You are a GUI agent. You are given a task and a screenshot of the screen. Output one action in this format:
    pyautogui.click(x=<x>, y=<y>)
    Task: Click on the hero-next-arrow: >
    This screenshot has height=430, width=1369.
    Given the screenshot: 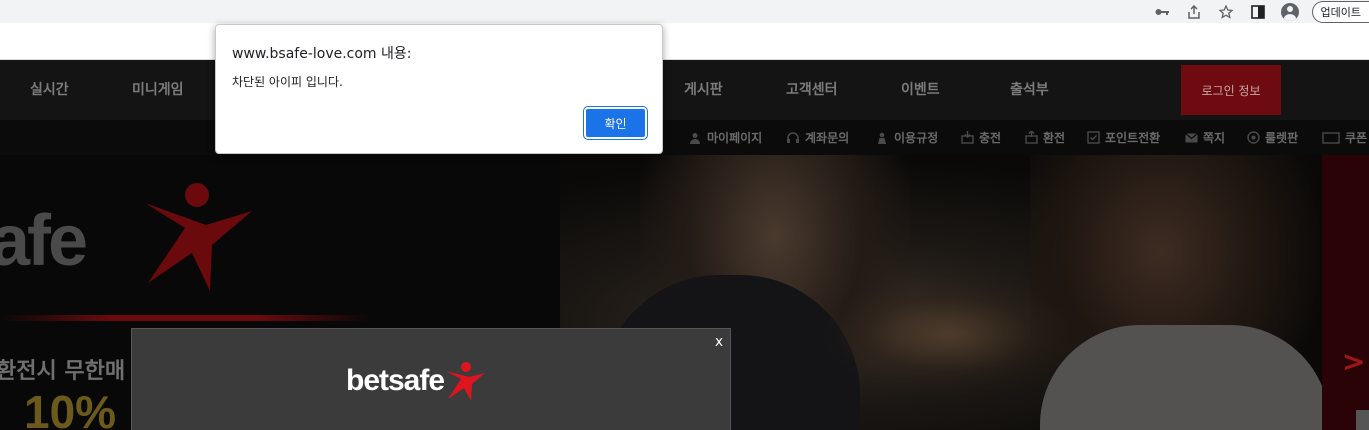 What is the action you would take?
    pyautogui.click(x=1353, y=361)
    